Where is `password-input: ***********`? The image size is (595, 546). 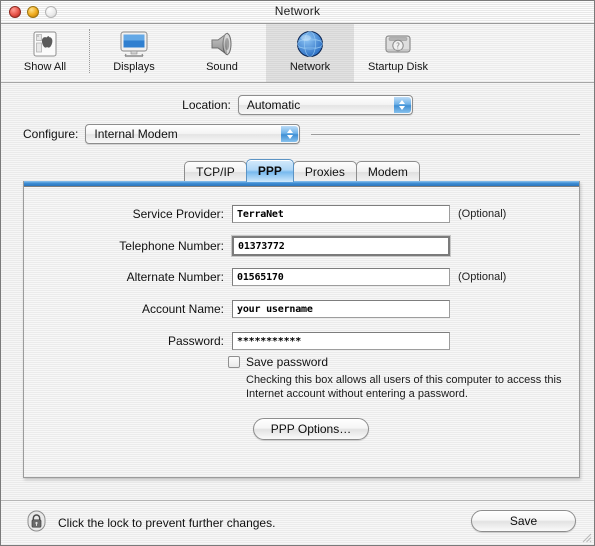 password-input: *********** is located at coordinates (341, 341).